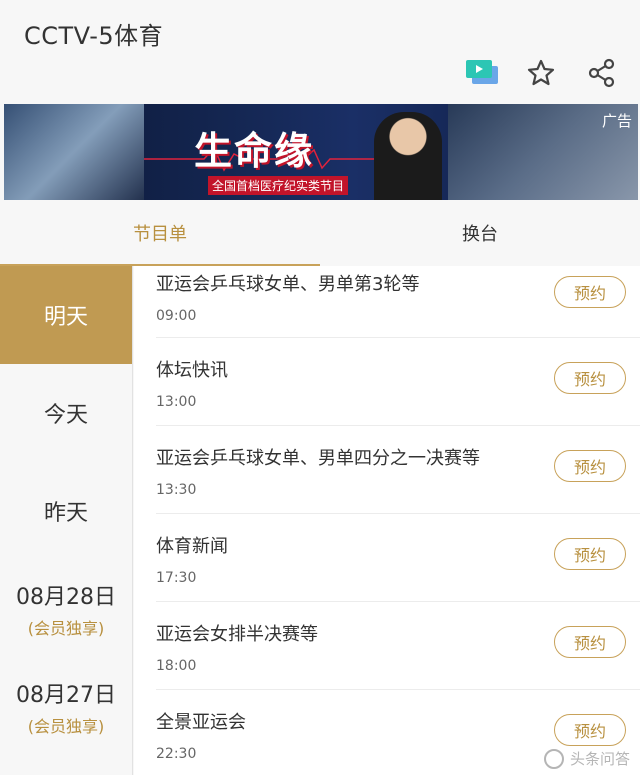 The height and width of the screenshot is (775, 640). I want to click on watermark-text: 头条问答, so click(599, 759).